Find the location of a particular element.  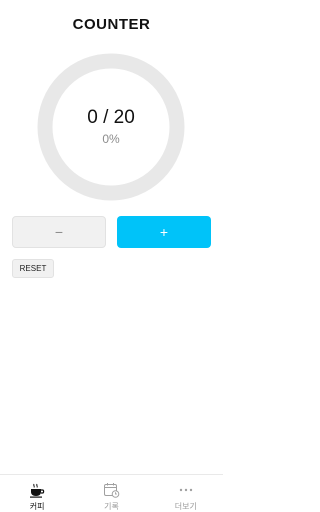

increment-label: + is located at coordinates (164, 232).